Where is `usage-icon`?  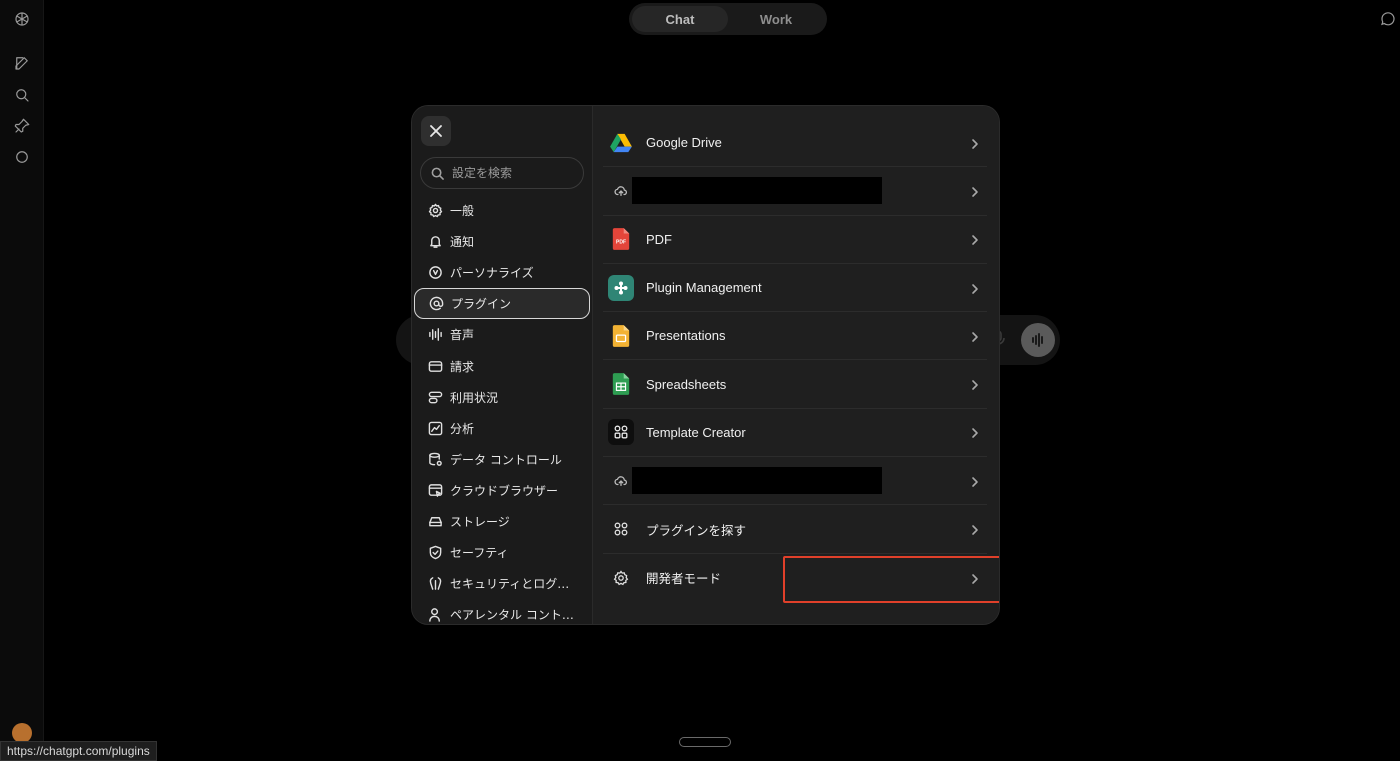
usage-icon is located at coordinates (435, 397).